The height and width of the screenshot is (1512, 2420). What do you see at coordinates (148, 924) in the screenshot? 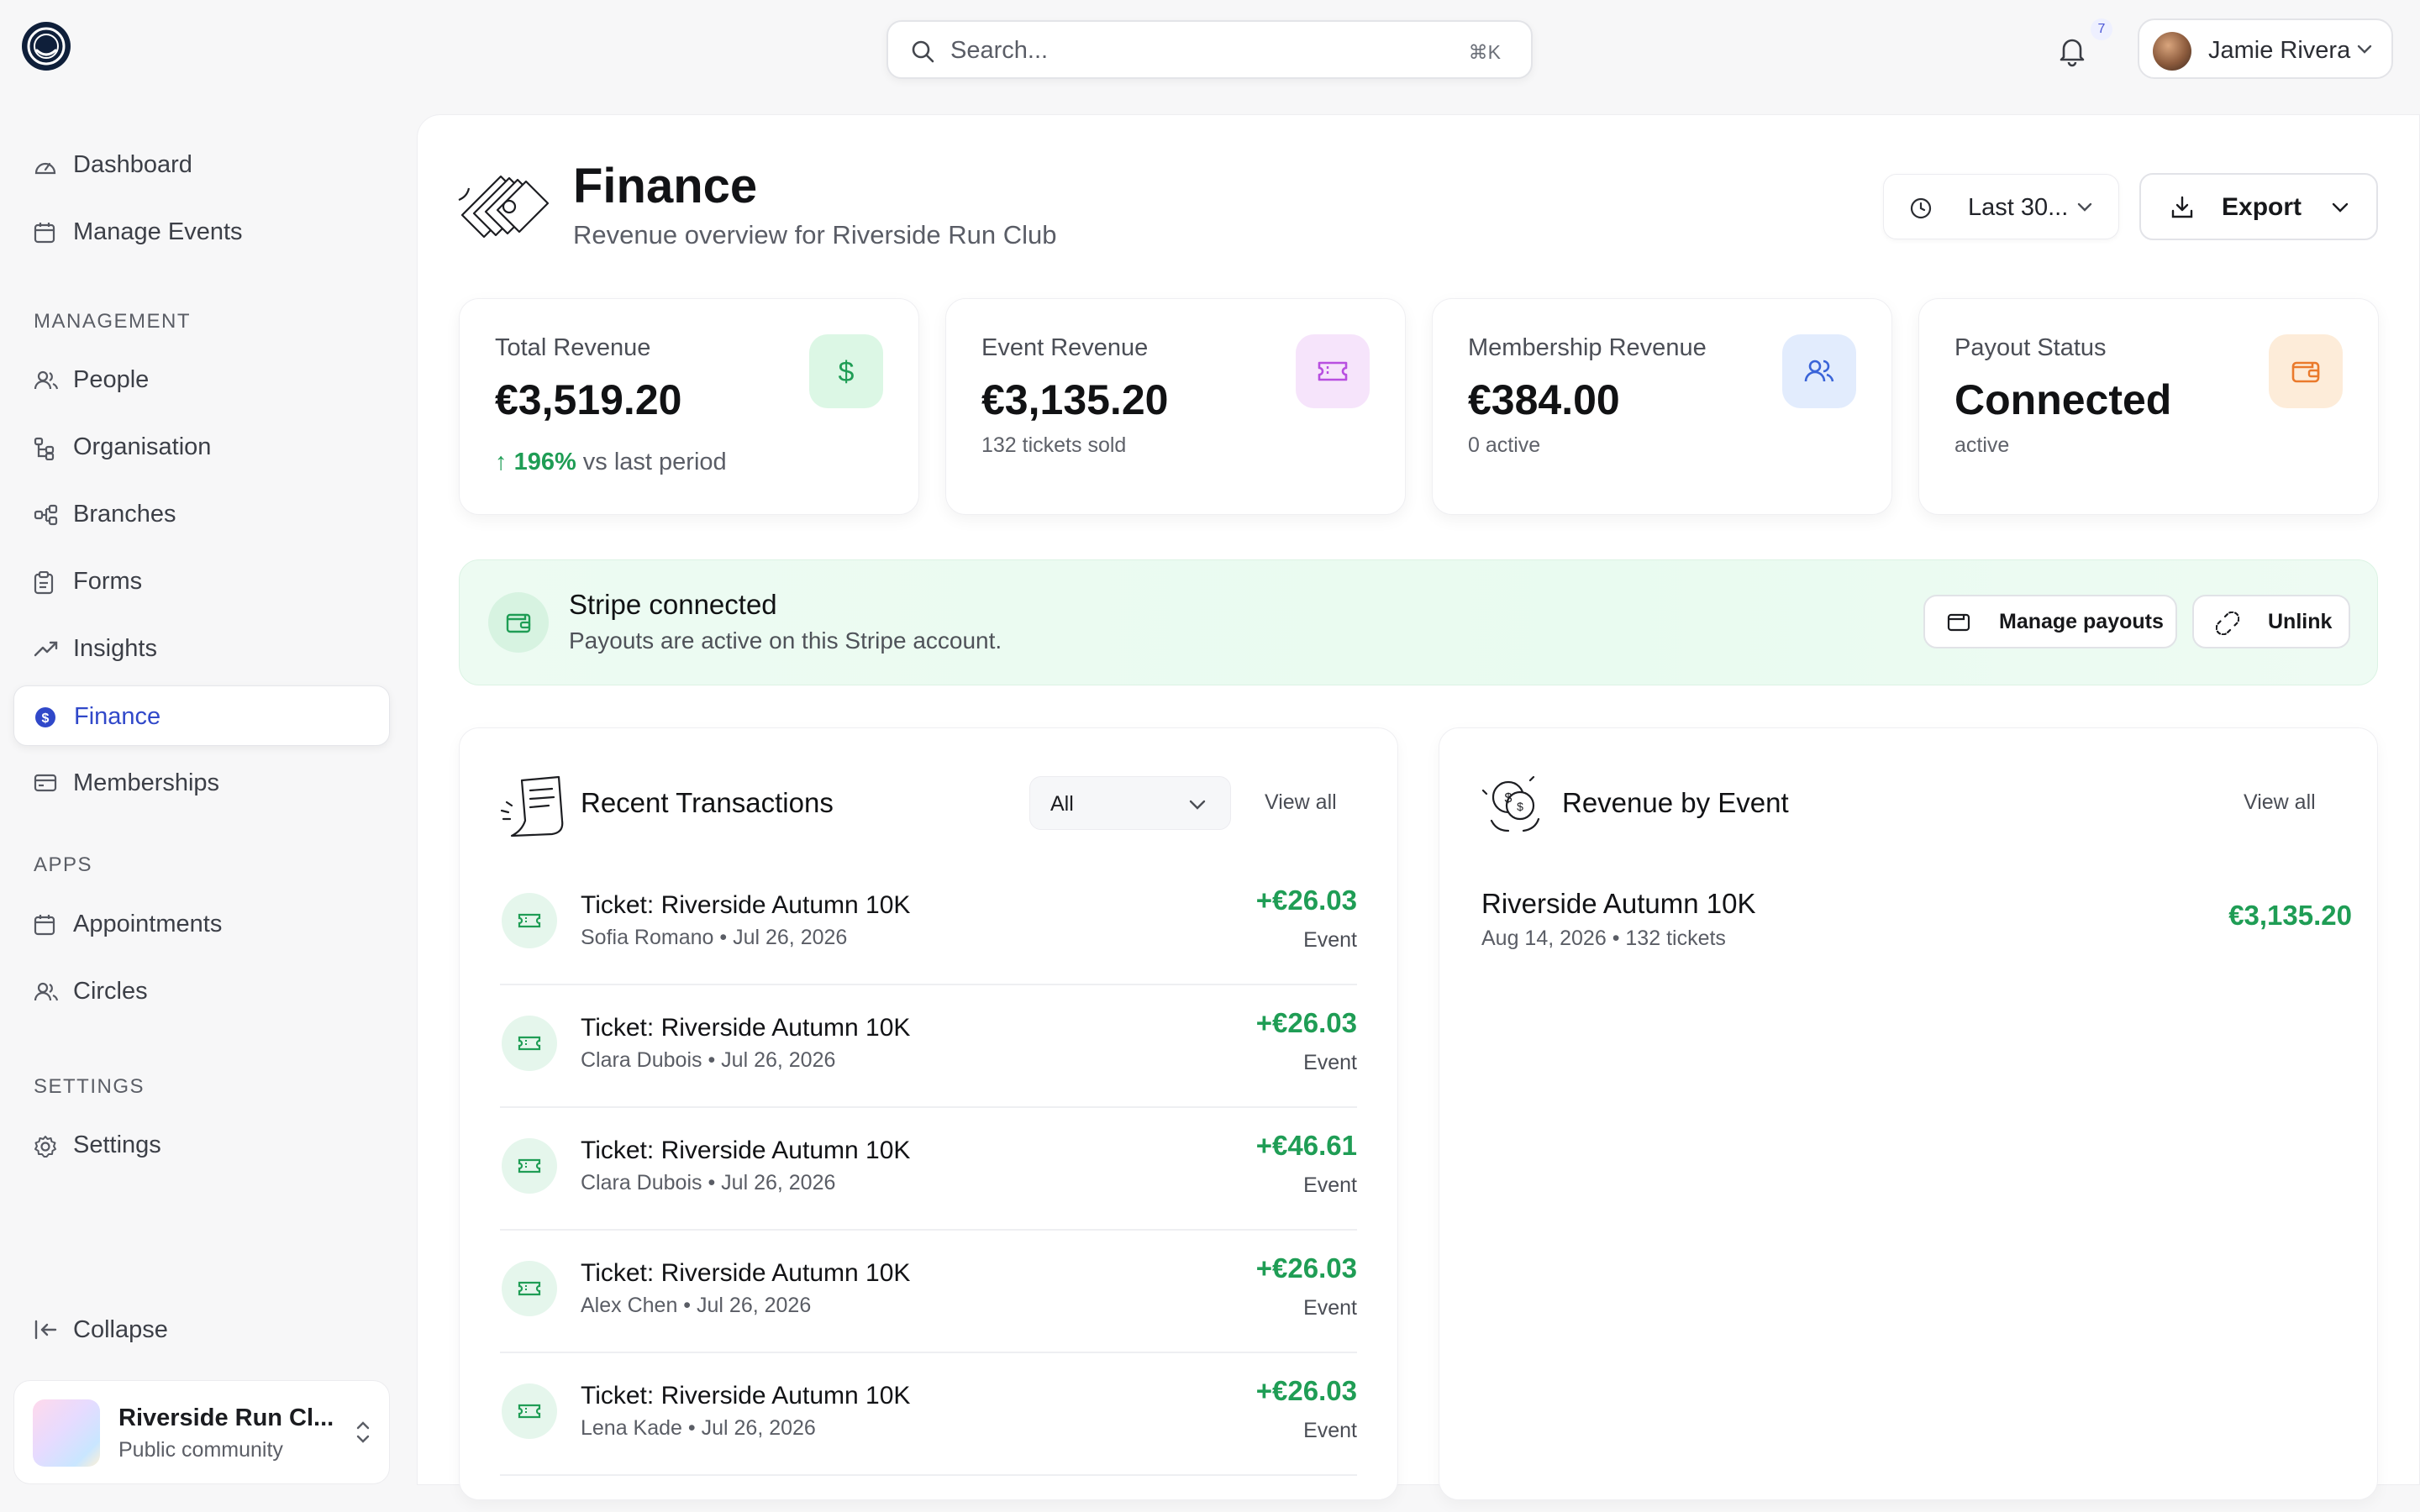
I see `sidebar-item-label: Appointments` at bounding box center [148, 924].